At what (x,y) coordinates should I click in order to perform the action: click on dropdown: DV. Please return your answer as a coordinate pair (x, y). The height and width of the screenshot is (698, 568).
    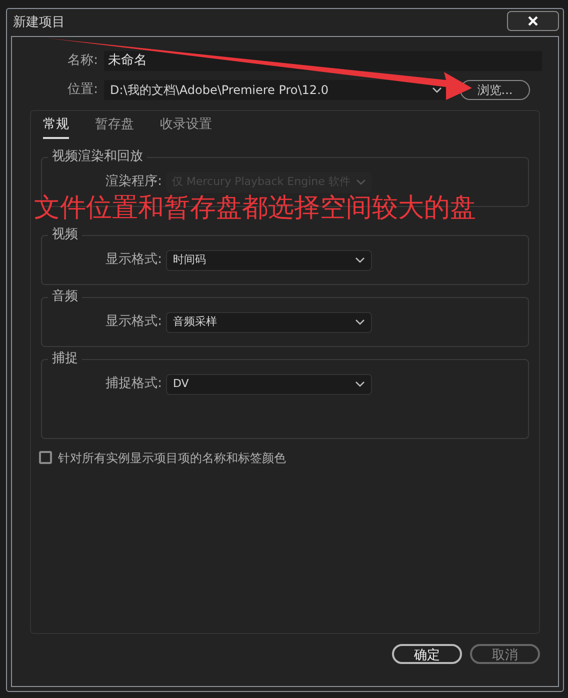
    Looking at the image, I should click on (269, 384).